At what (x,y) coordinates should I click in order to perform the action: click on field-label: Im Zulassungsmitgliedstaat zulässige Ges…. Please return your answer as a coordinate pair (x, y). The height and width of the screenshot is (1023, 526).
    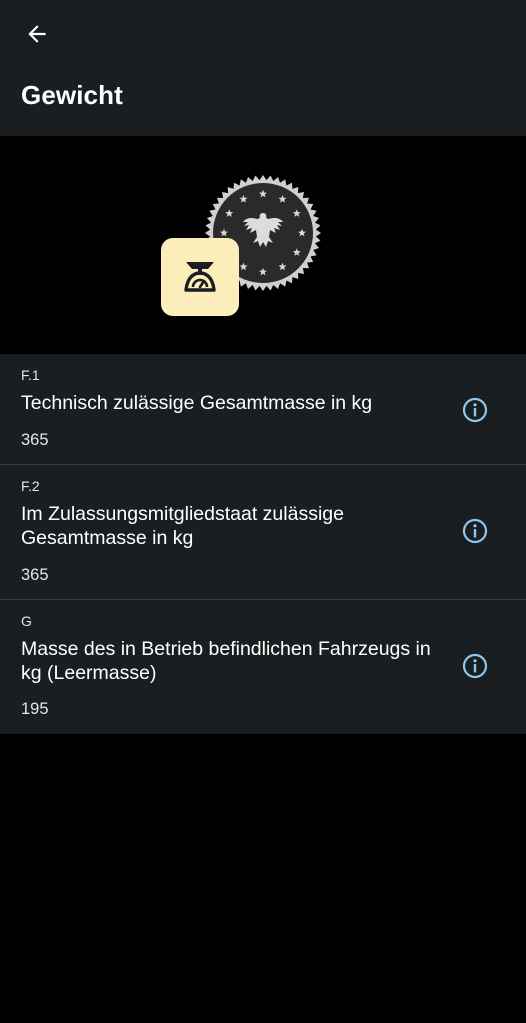
    Looking at the image, I should click on (182, 526).